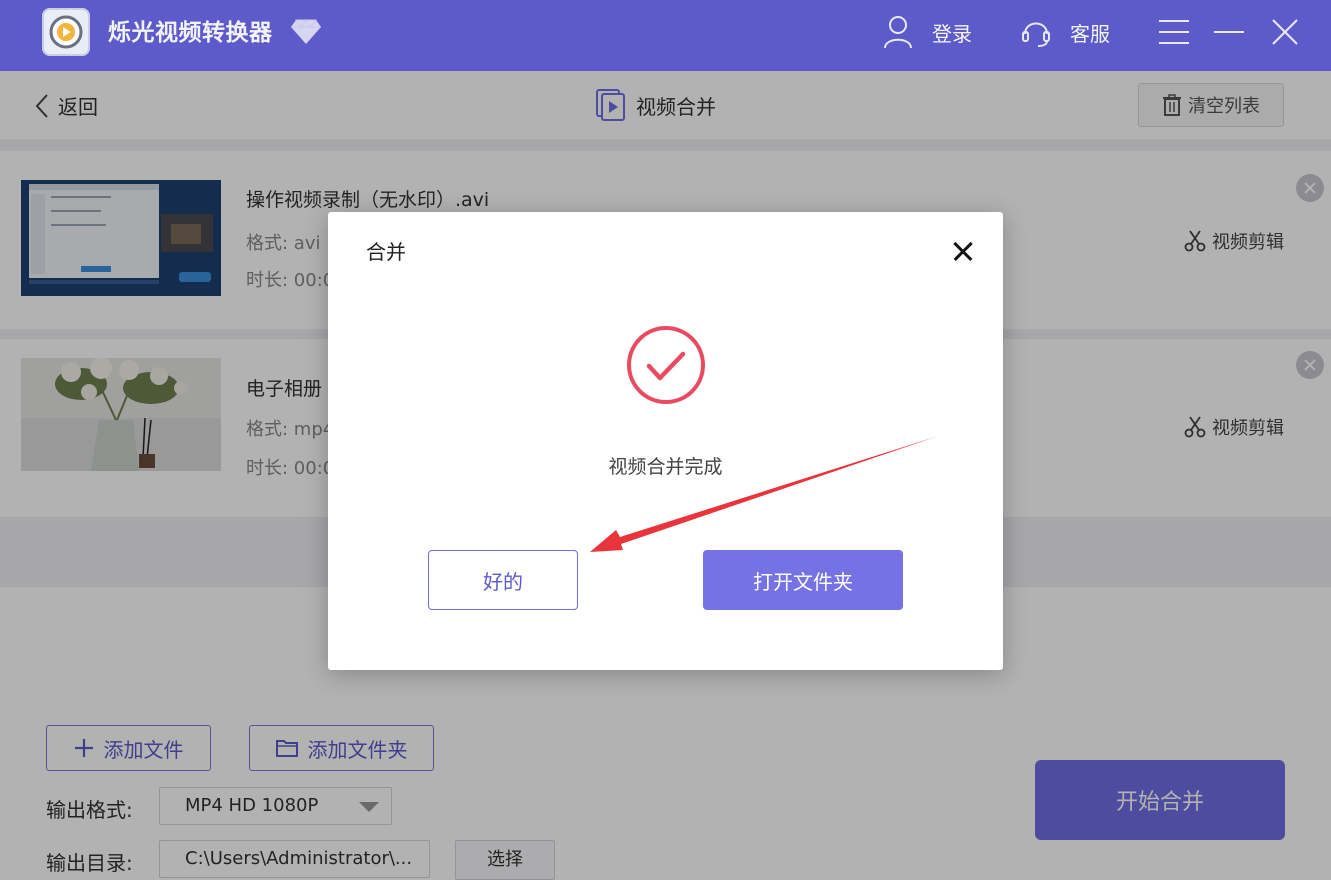  What do you see at coordinates (1285, 32) in the screenshot?
I see `close-icon` at bounding box center [1285, 32].